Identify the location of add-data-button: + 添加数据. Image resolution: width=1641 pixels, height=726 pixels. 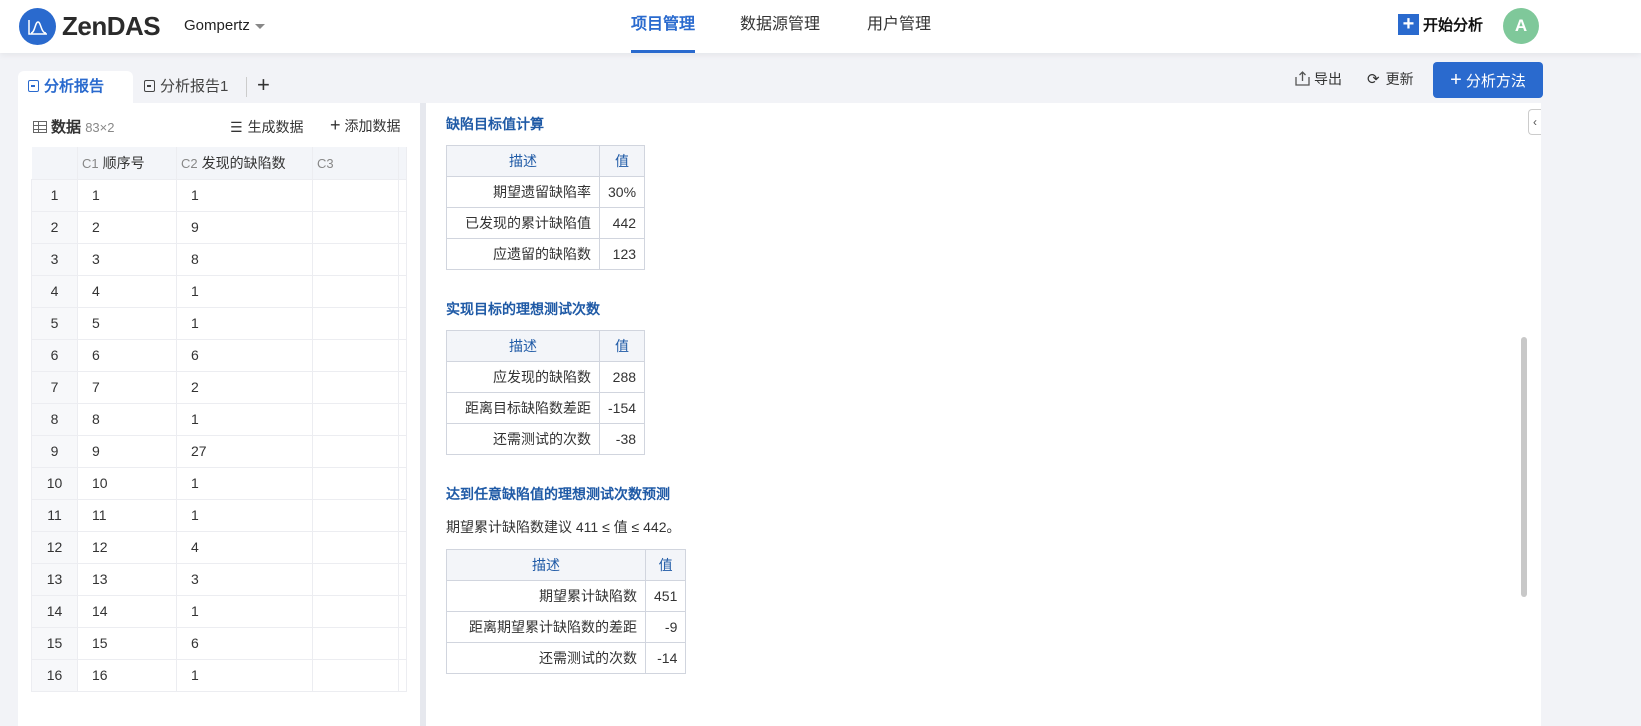
(365, 125).